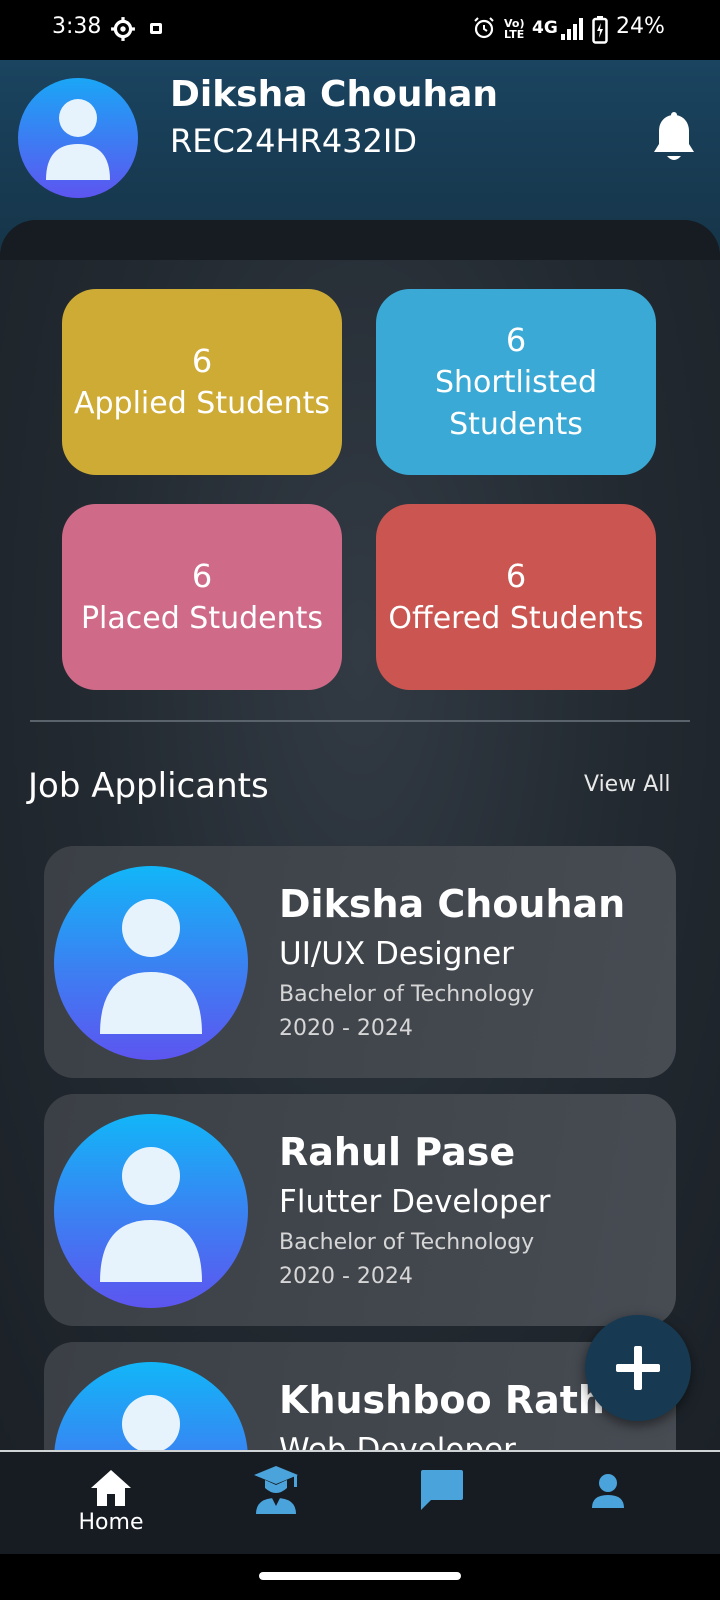 The height and width of the screenshot is (1600, 720). I want to click on applicant-name: Rahul Pase, so click(397, 1152).